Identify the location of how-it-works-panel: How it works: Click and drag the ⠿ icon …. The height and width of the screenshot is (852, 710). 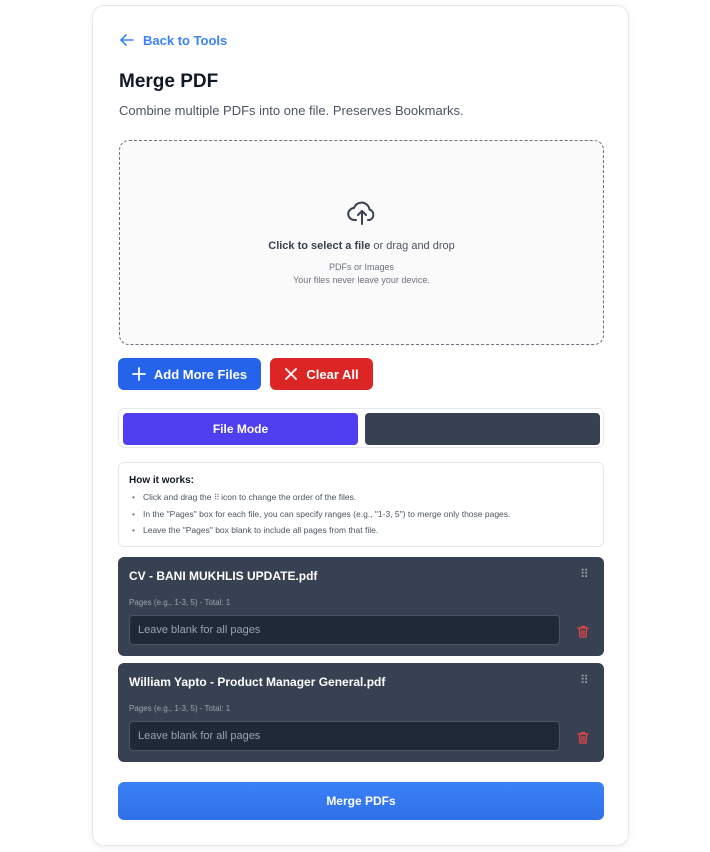
(361, 504).